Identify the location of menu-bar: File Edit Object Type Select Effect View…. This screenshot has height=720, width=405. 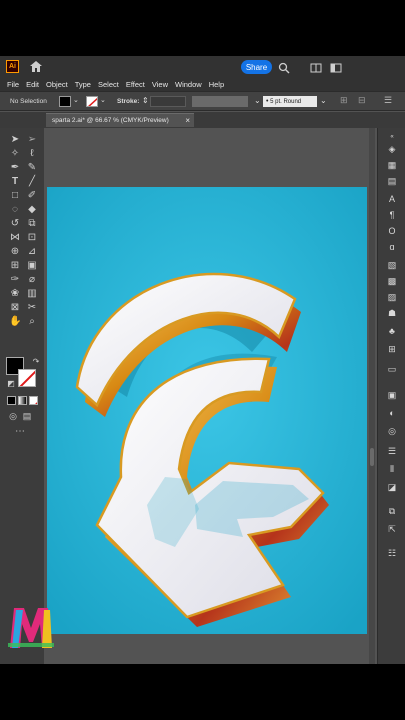
(202, 84).